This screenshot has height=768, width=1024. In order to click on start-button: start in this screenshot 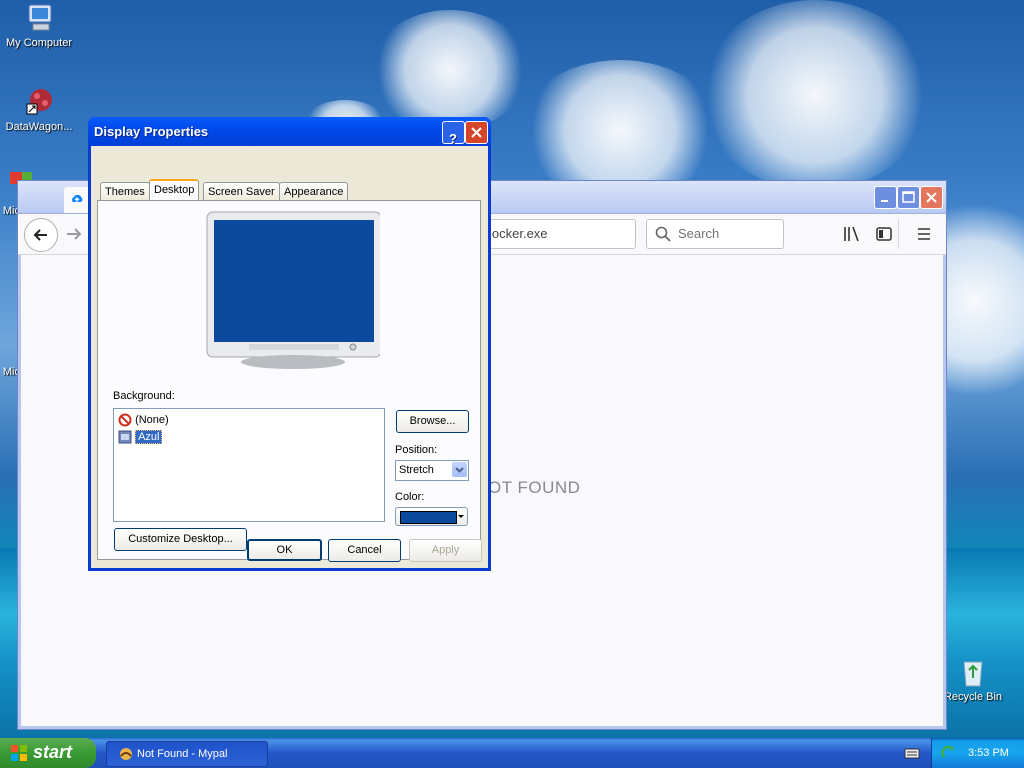, I will do `click(48, 753)`.